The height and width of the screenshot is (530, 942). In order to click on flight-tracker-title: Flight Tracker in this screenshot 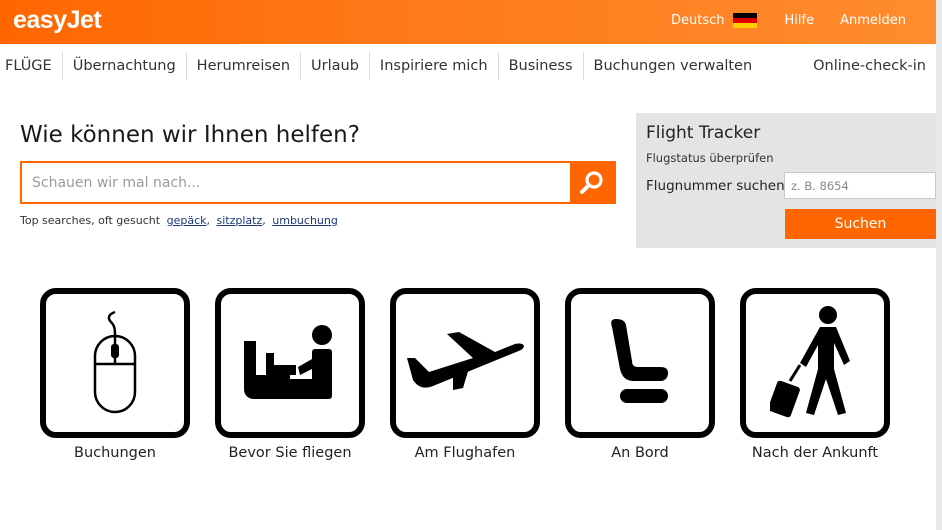, I will do `click(703, 133)`.